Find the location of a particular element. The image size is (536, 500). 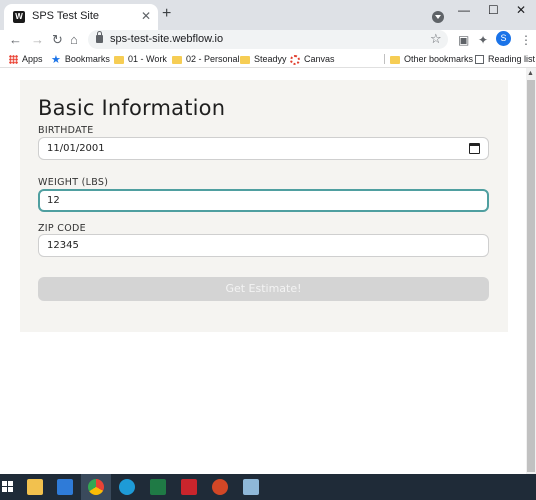

profile-avatar: S is located at coordinates (503, 38).